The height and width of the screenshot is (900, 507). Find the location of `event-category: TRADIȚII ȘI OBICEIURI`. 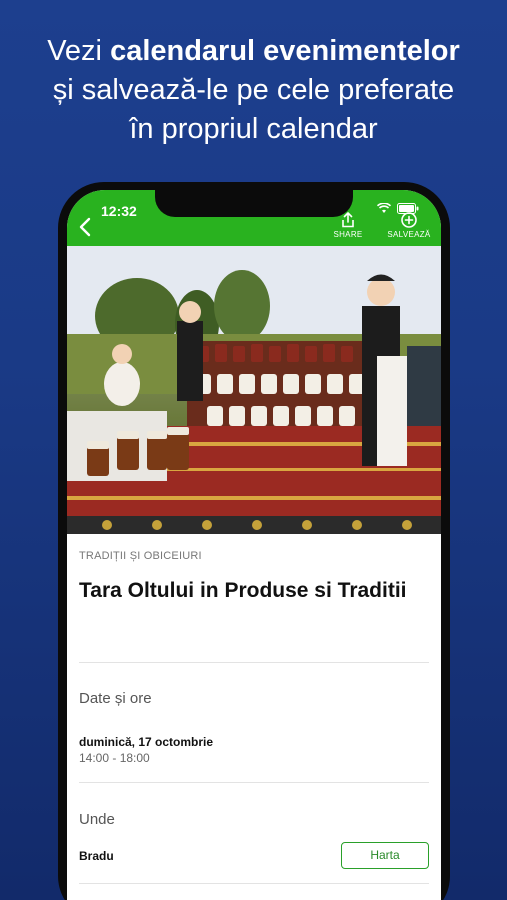

event-category: TRADIȚII ȘI OBICEIURI is located at coordinates (140, 556).